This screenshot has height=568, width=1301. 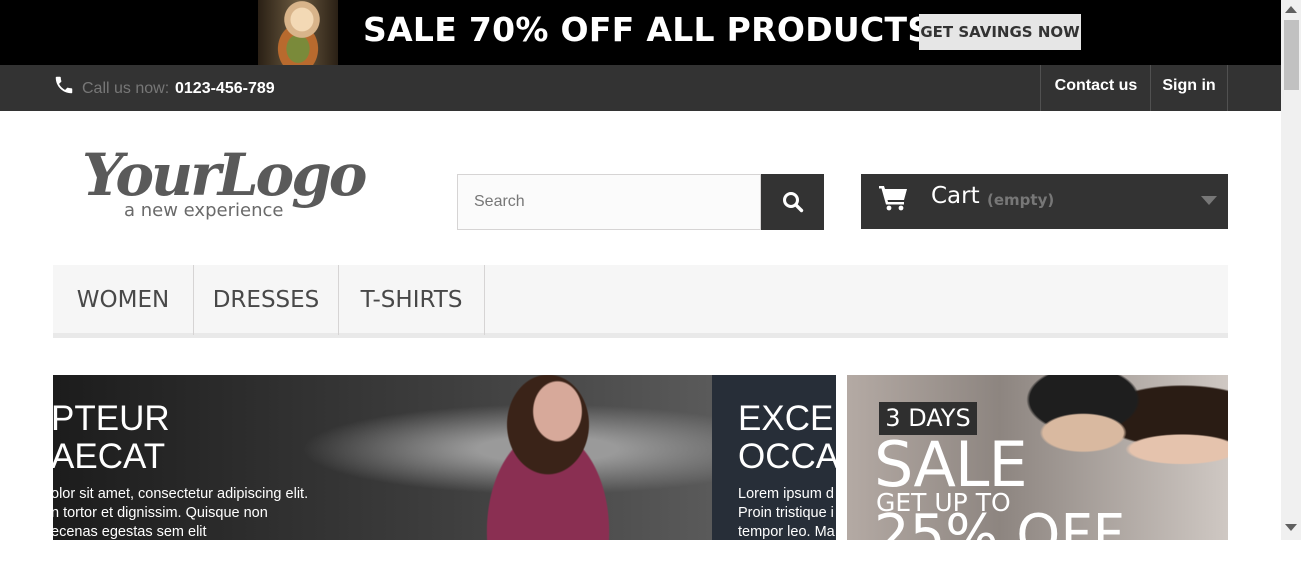 What do you see at coordinates (1095, 88) in the screenshot?
I see `contact-us-link: Contact us` at bounding box center [1095, 88].